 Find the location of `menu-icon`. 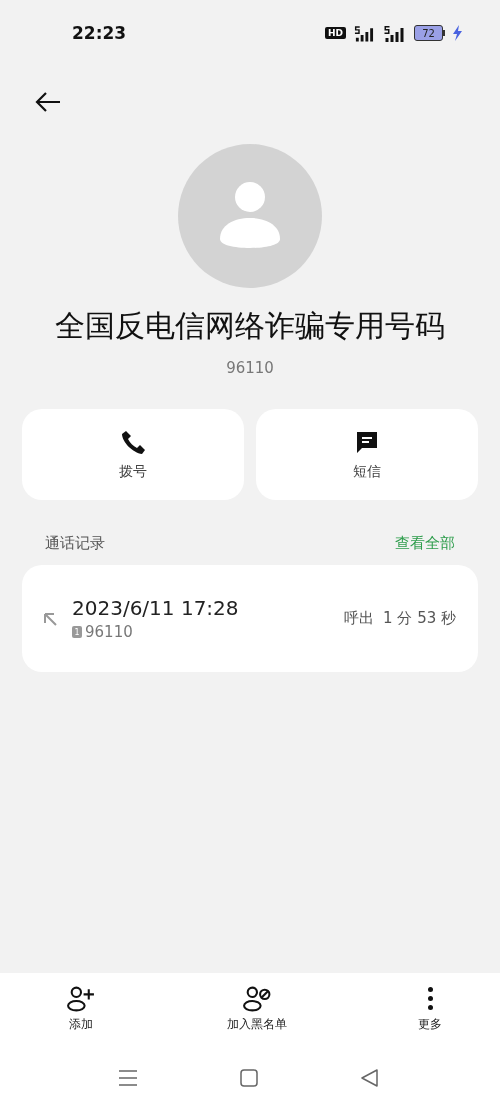

menu-icon is located at coordinates (128, 1078).